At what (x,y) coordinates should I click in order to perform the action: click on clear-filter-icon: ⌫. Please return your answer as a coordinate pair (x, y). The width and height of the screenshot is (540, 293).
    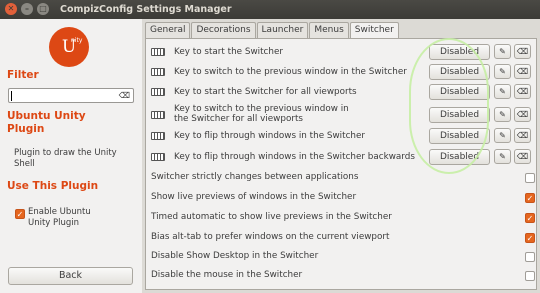
    Looking at the image, I should click on (124, 96).